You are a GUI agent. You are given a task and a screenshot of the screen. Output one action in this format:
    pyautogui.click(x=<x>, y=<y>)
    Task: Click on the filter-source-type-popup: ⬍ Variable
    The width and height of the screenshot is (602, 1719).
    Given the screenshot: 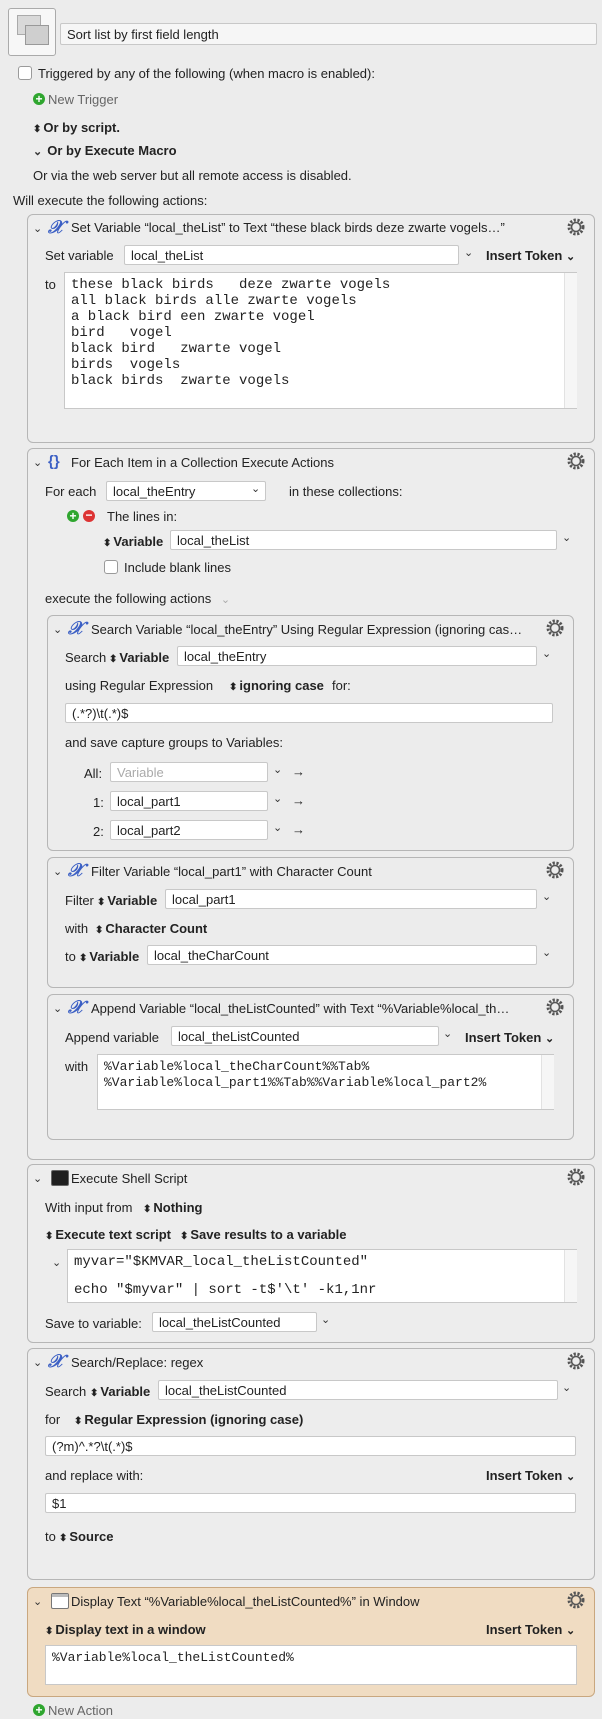 What is the action you would take?
    pyautogui.click(x=127, y=900)
    